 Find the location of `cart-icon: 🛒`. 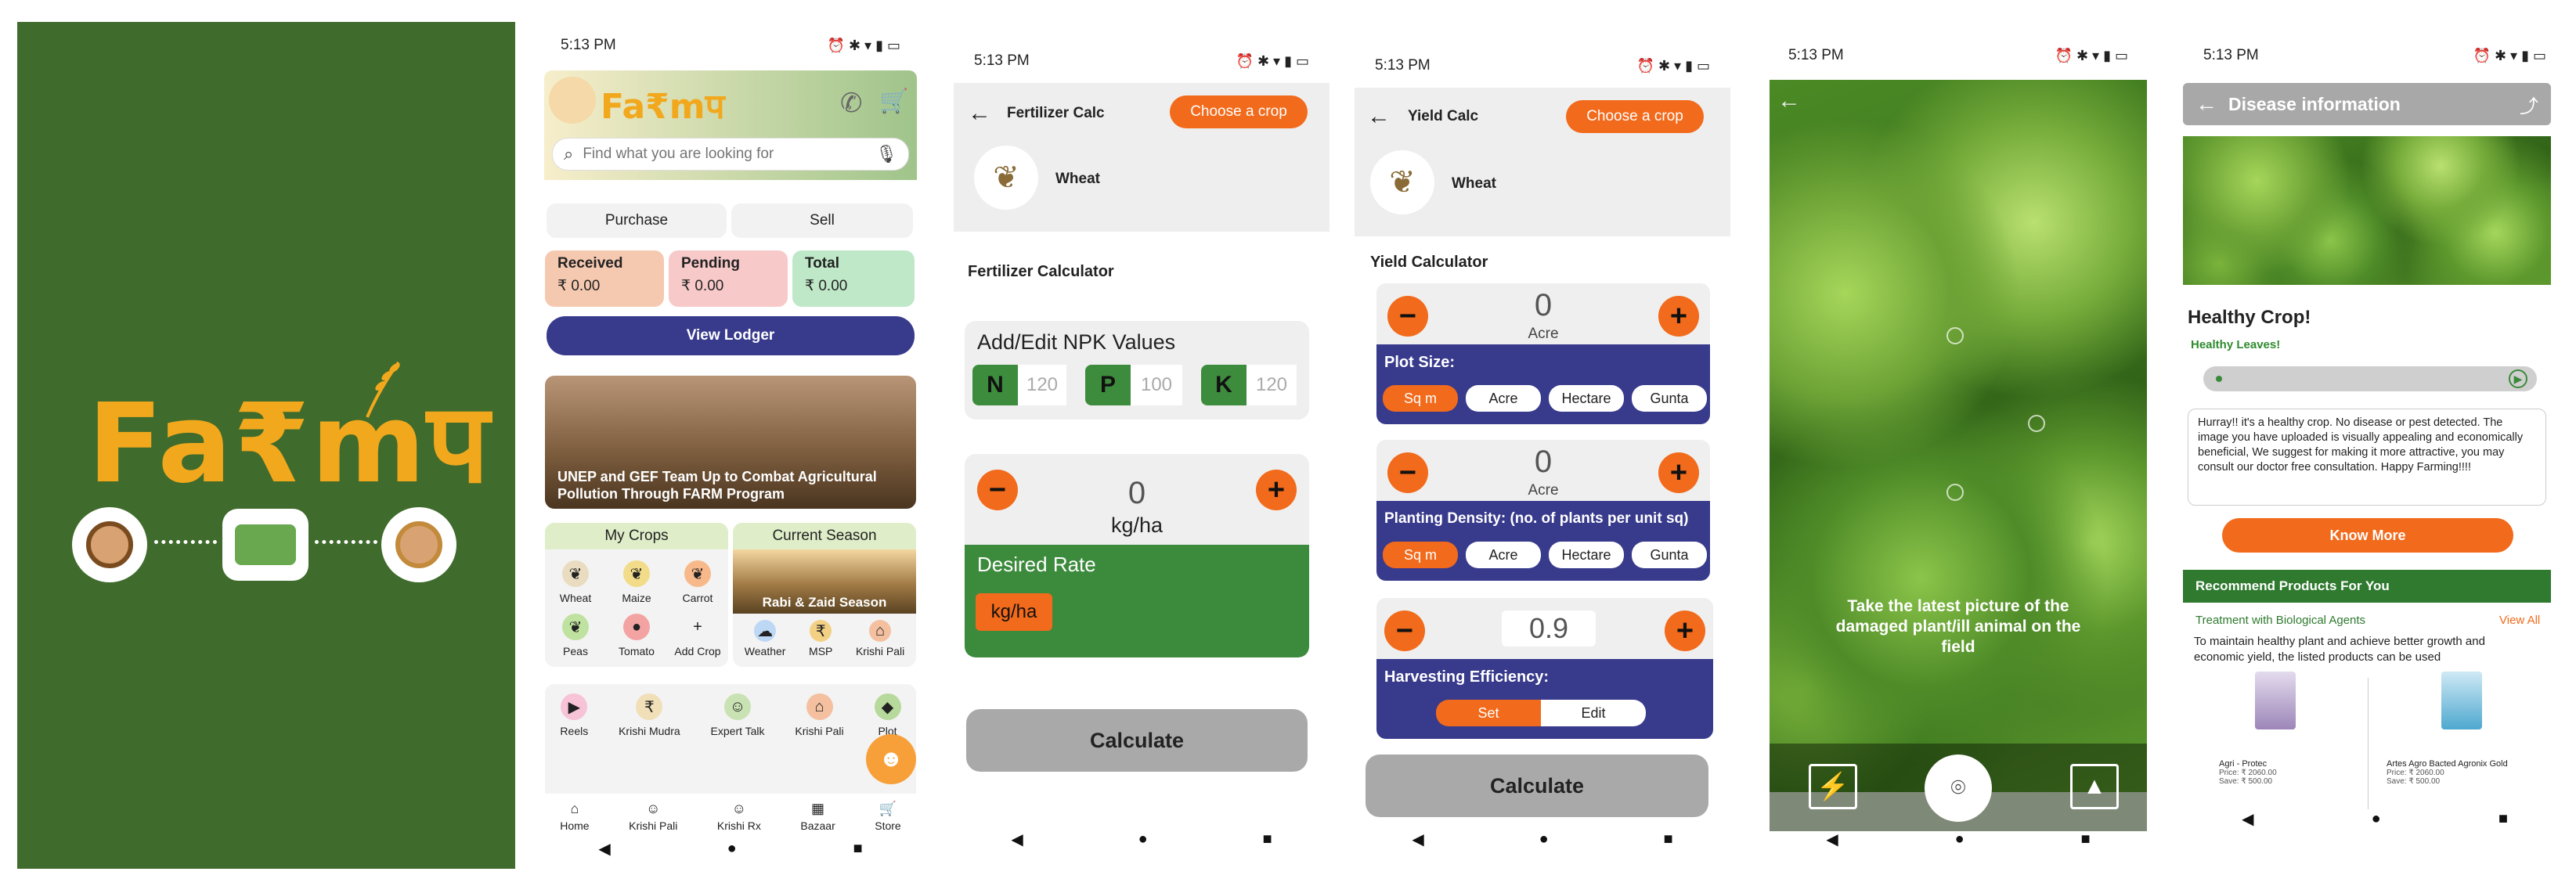

cart-icon: 🛒 is located at coordinates (893, 102).